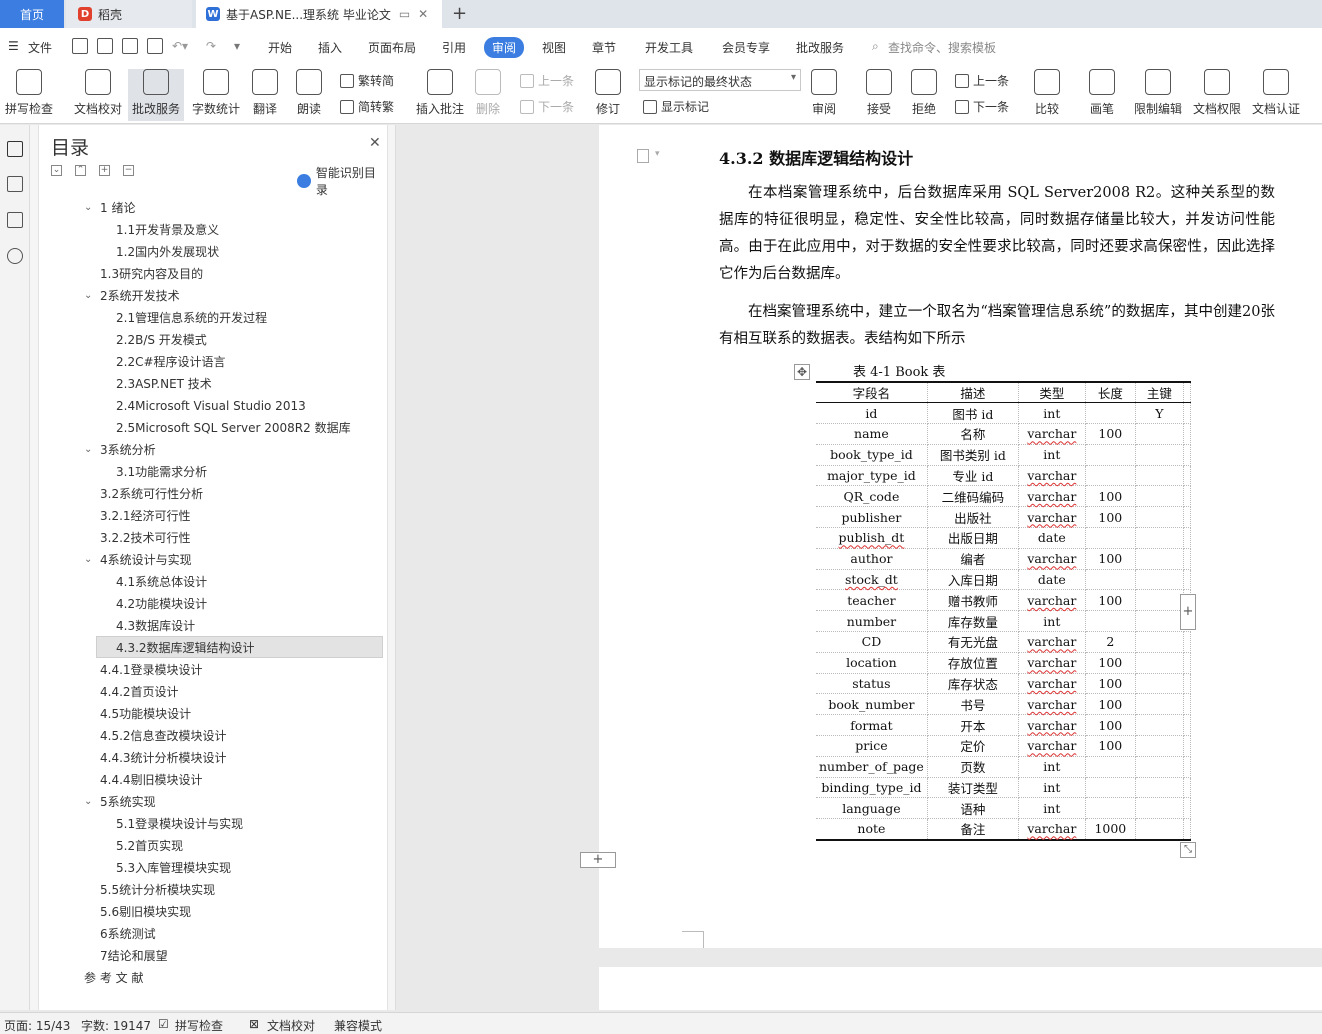  Describe the element at coordinates (80, 46) in the screenshot. I see `save-icon` at that location.